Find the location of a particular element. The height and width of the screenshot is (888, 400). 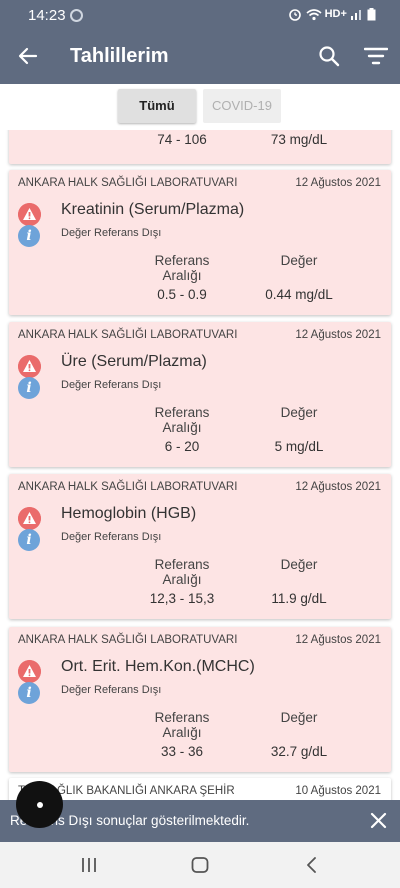

reference-range: 74 - 106 is located at coordinates (182, 139).